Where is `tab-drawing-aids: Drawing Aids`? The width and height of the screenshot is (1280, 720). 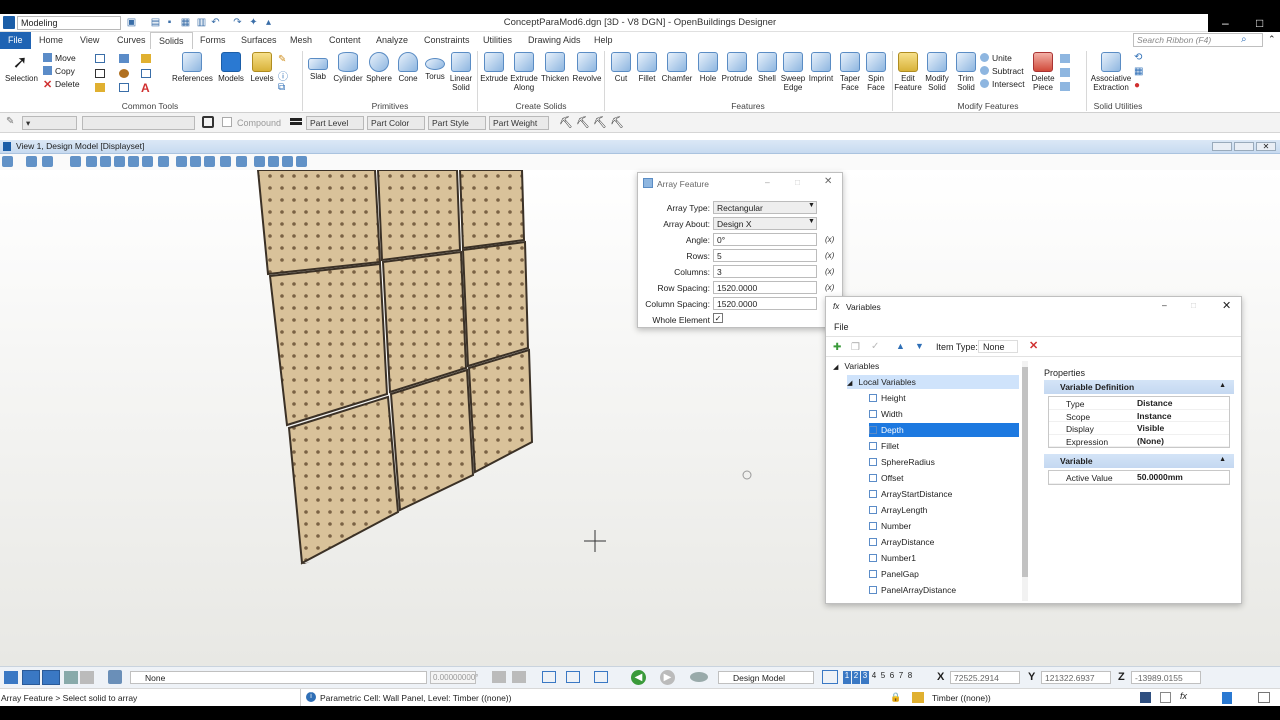
tab-drawing-aids: Drawing Aids is located at coordinates (554, 40).